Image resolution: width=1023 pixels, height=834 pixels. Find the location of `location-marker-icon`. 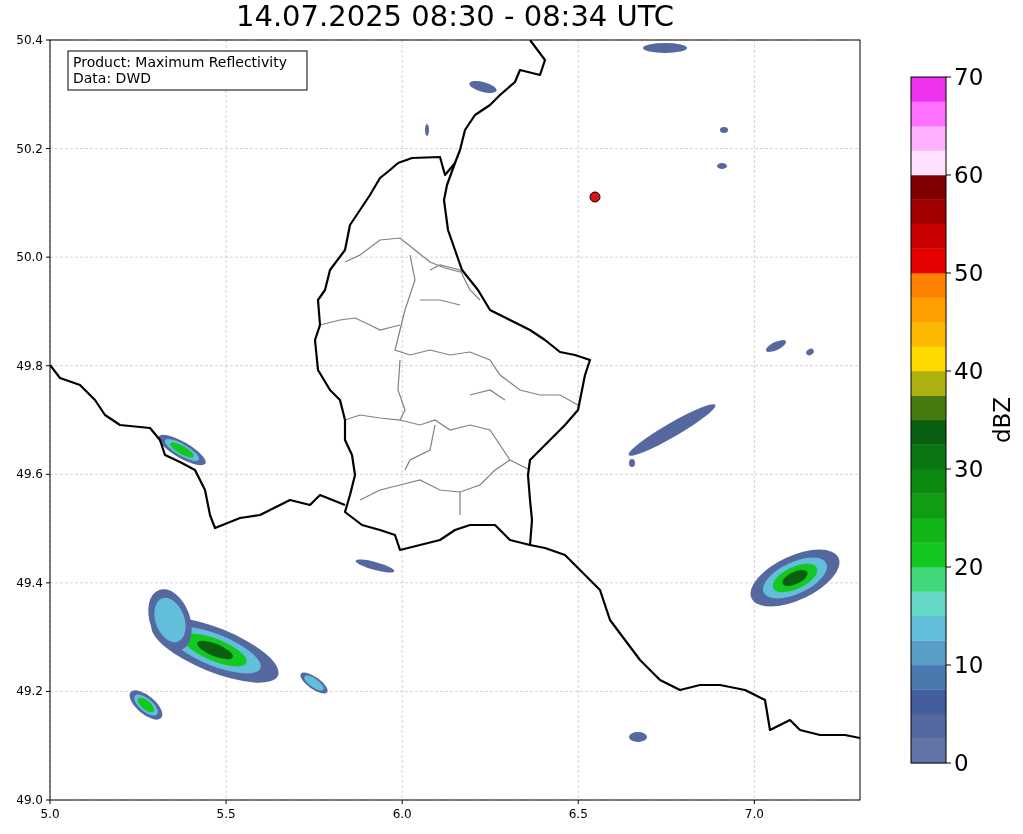

location-marker-icon is located at coordinates (595, 197).